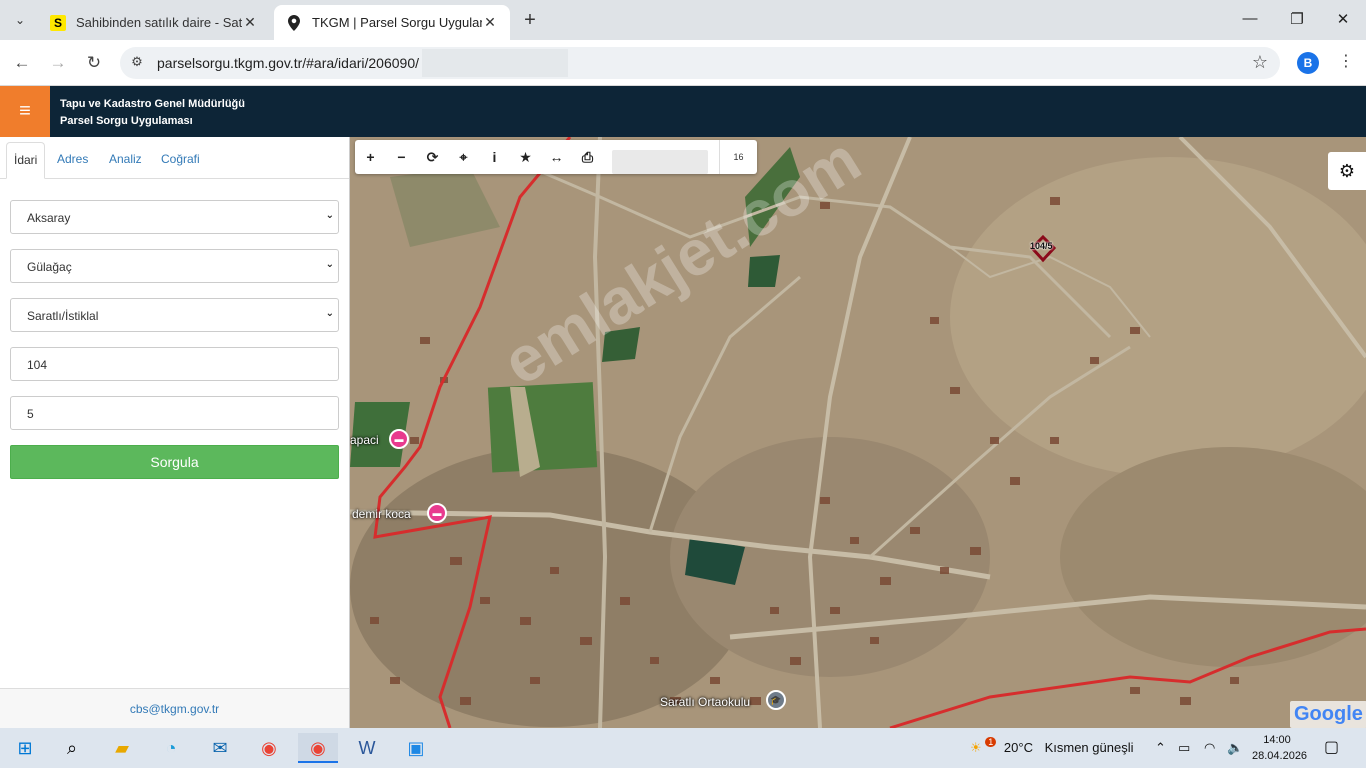 The image size is (1366, 768). Describe the element at coordinates (776, 700) in the screenshot. I see `school-pin-icon: 🎓` at that location.